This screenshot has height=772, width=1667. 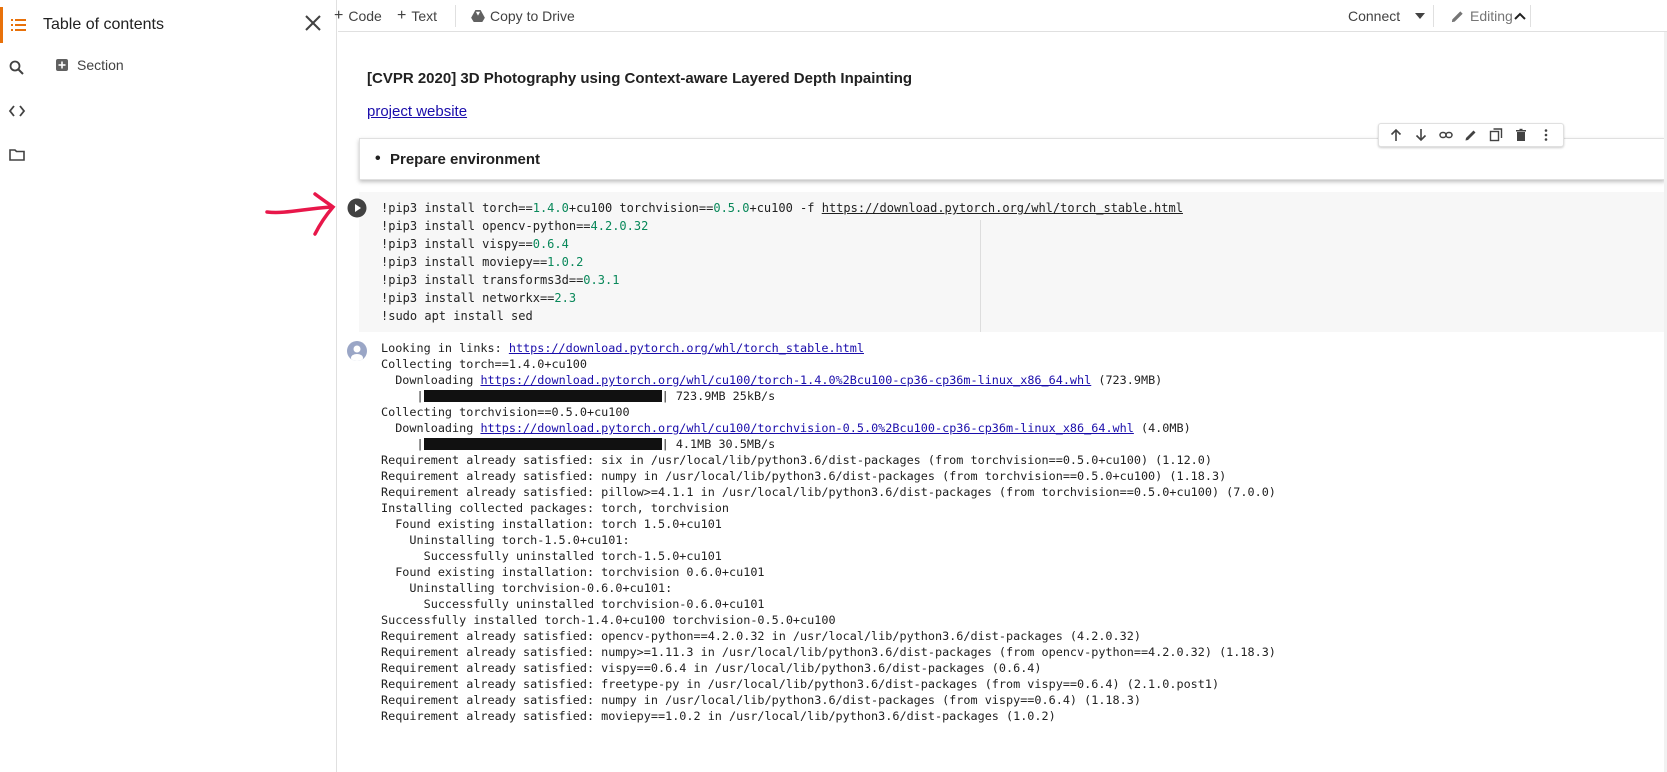 What do you see at coordinates (1420, 16) in the screenshot?
I see `chevron-down-icon` at bounding box center [1420, 16].